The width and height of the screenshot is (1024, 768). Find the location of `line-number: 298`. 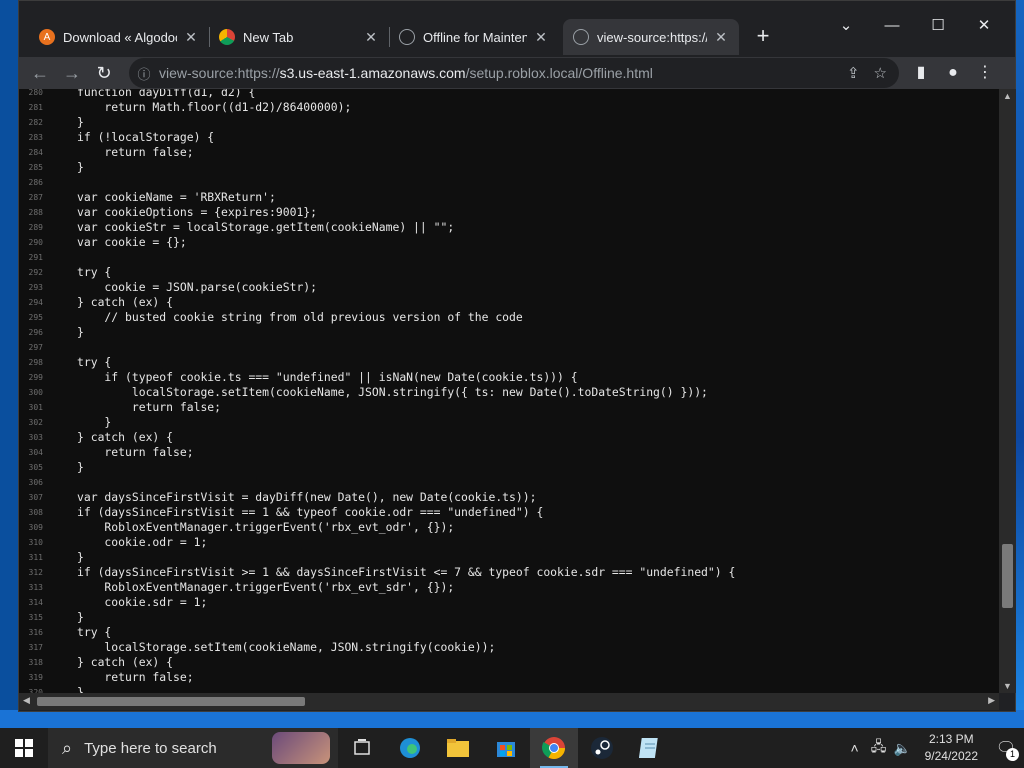

line-number: 298 is located at coordinates (35, 362).